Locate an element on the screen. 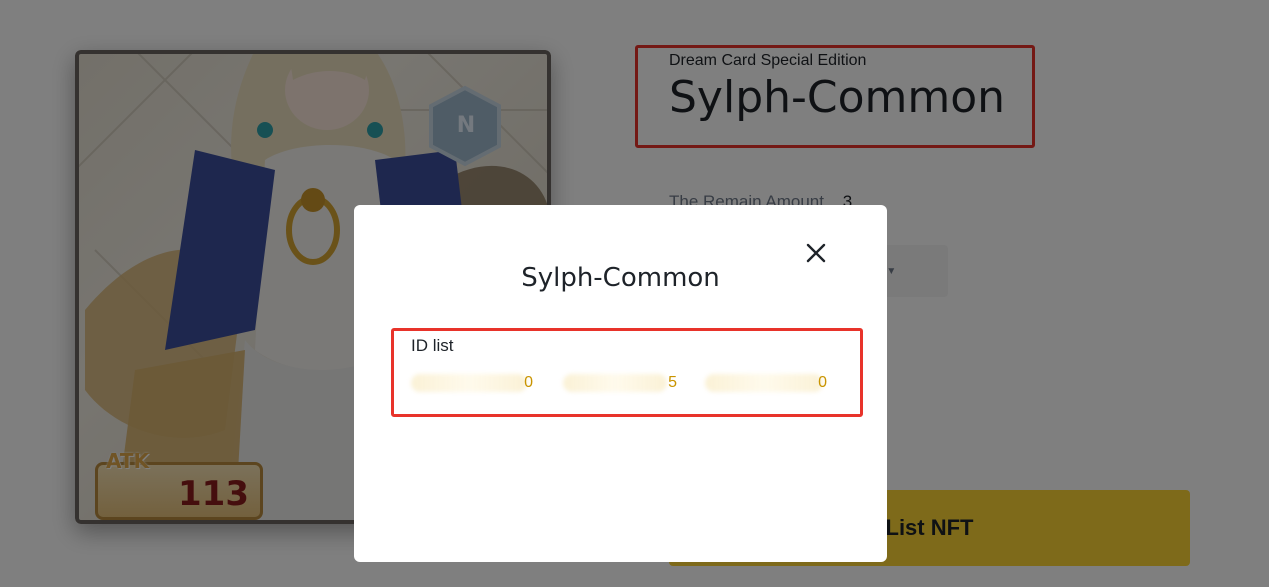 The height and width of the screenshot is (587, 1269). modal-title: Sylph-Common is located at coordinates (620, 278).